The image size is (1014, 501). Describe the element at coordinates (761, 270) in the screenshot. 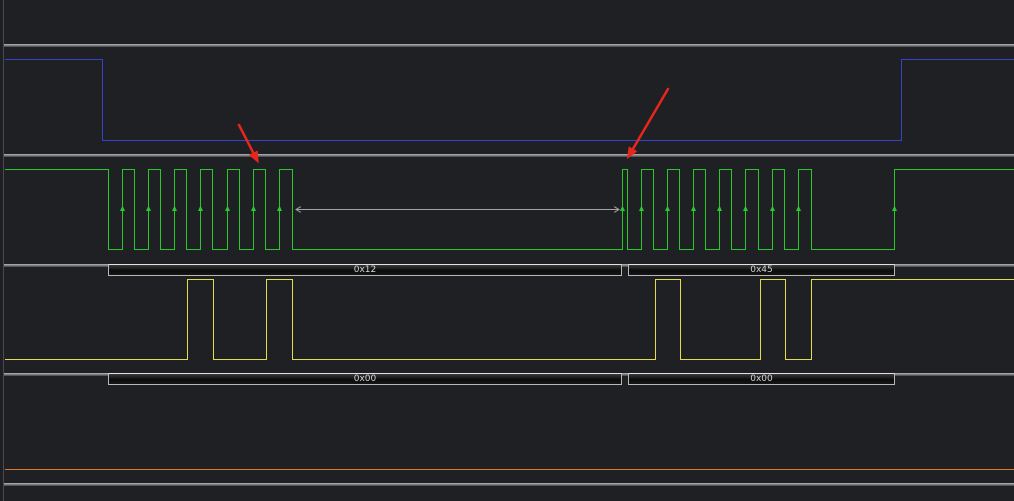

I see `decoded-byte-bar: 0x45` at that location.